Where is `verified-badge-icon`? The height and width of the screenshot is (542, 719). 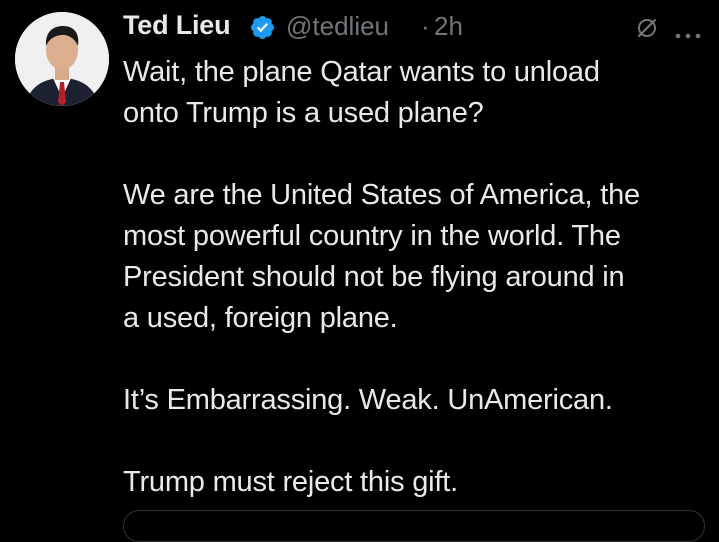
verified-badge-icon is located at coordinates (262, 27).